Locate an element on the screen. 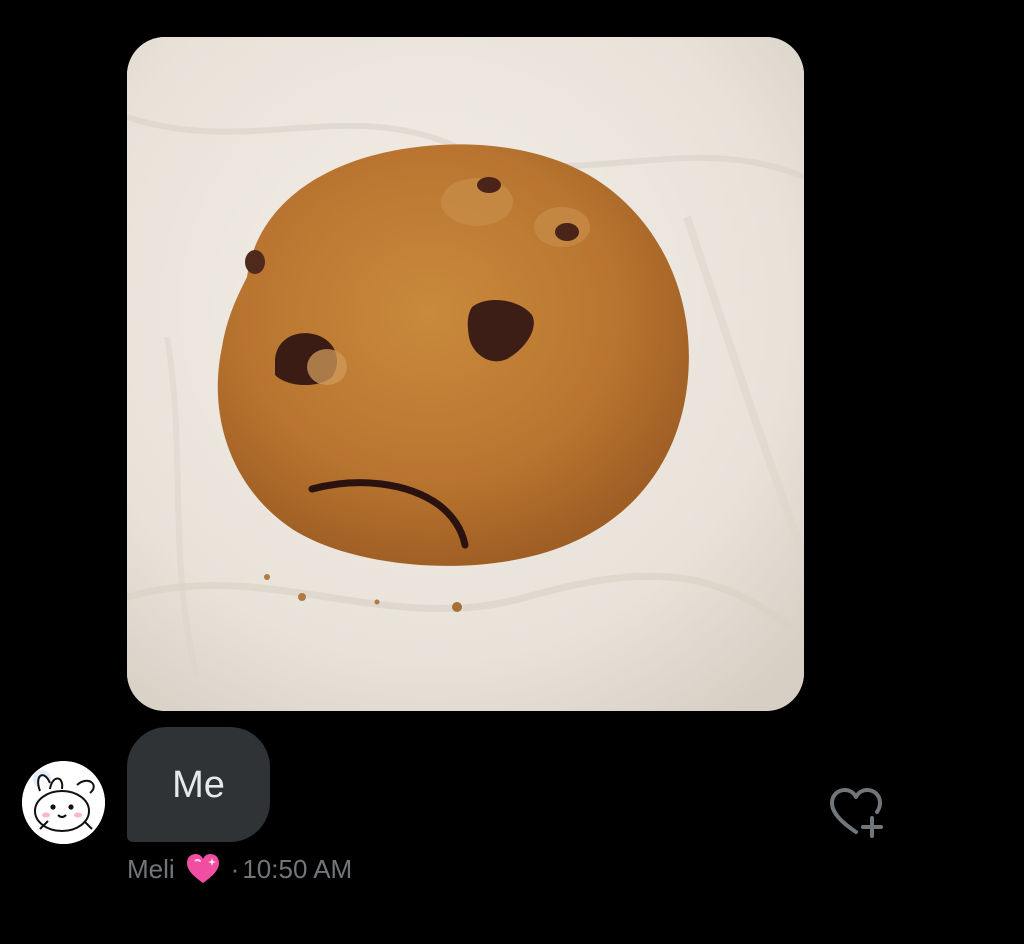  message-bubble: Me is located at coordinates (198, 784).